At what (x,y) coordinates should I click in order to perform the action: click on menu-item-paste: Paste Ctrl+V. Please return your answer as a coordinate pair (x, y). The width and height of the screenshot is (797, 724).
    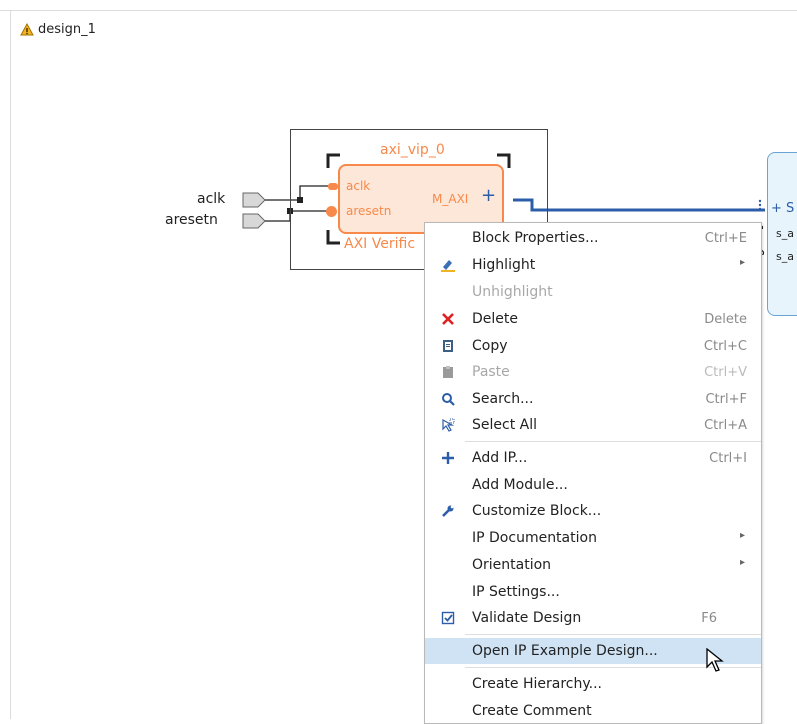
    Looking at the image, I should click on (593, 372).